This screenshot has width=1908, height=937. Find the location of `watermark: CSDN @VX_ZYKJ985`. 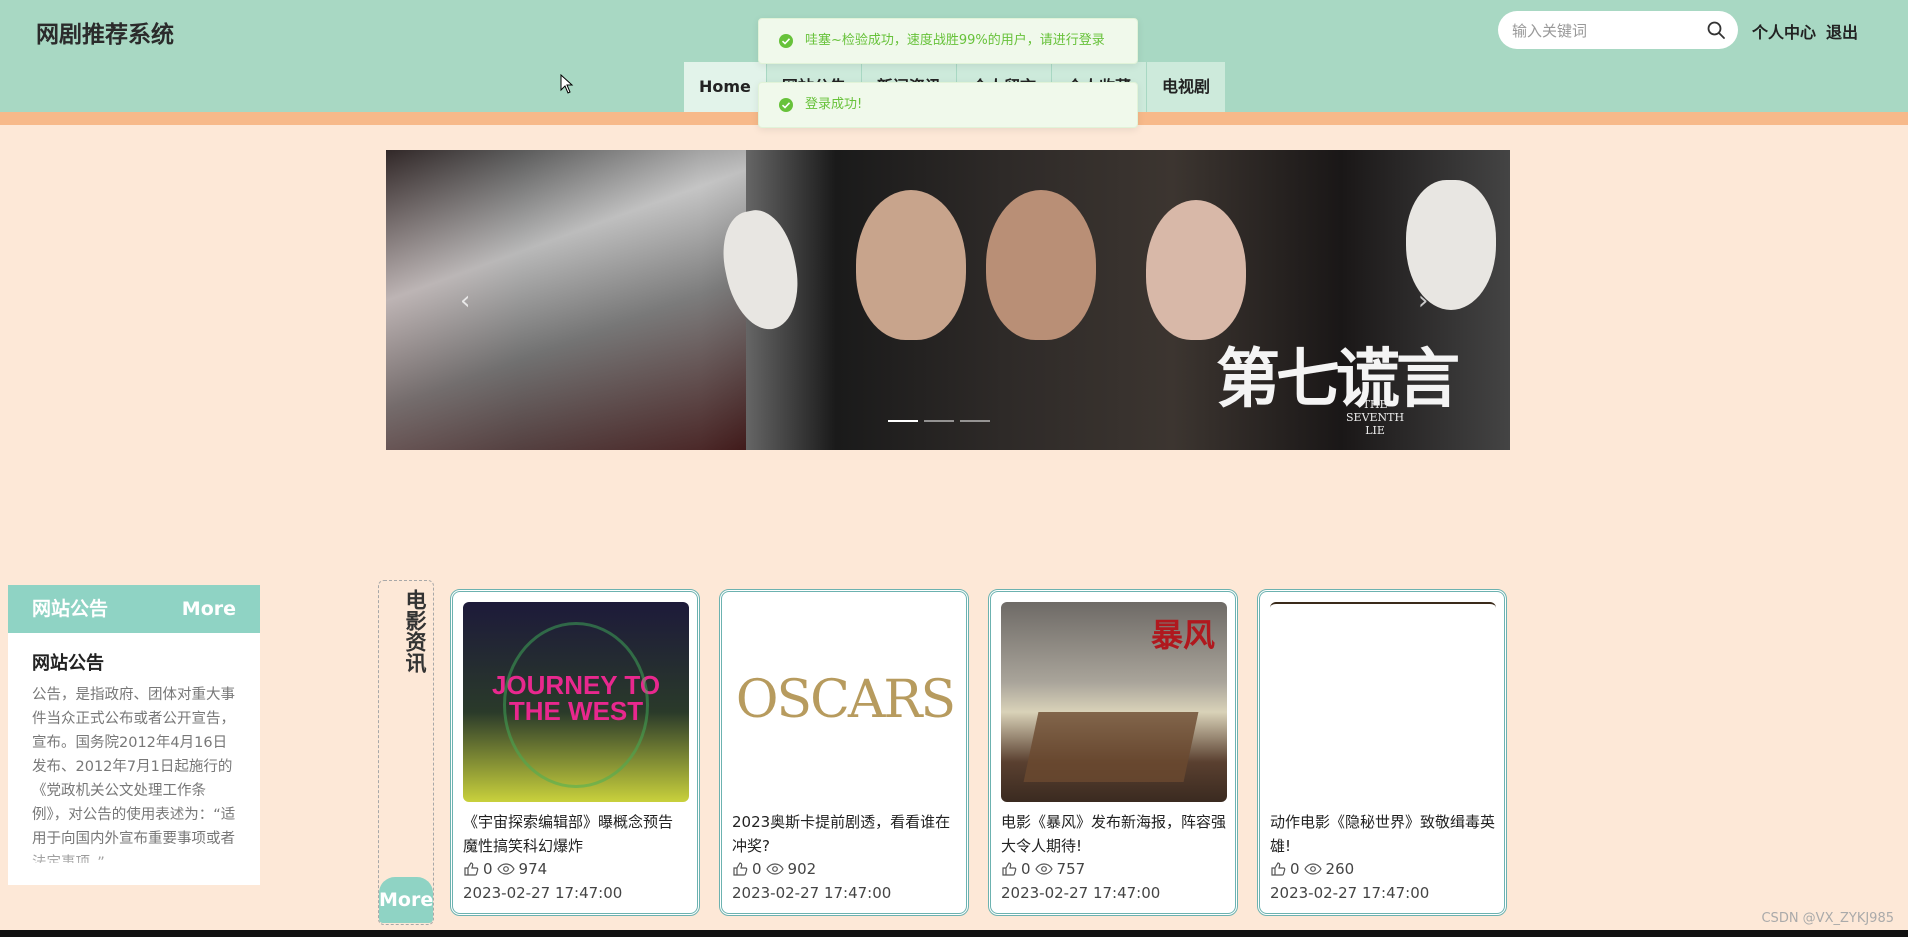

watermark: CSDN @VX_ZYKJ985 is located at coordinates (1827, 918).